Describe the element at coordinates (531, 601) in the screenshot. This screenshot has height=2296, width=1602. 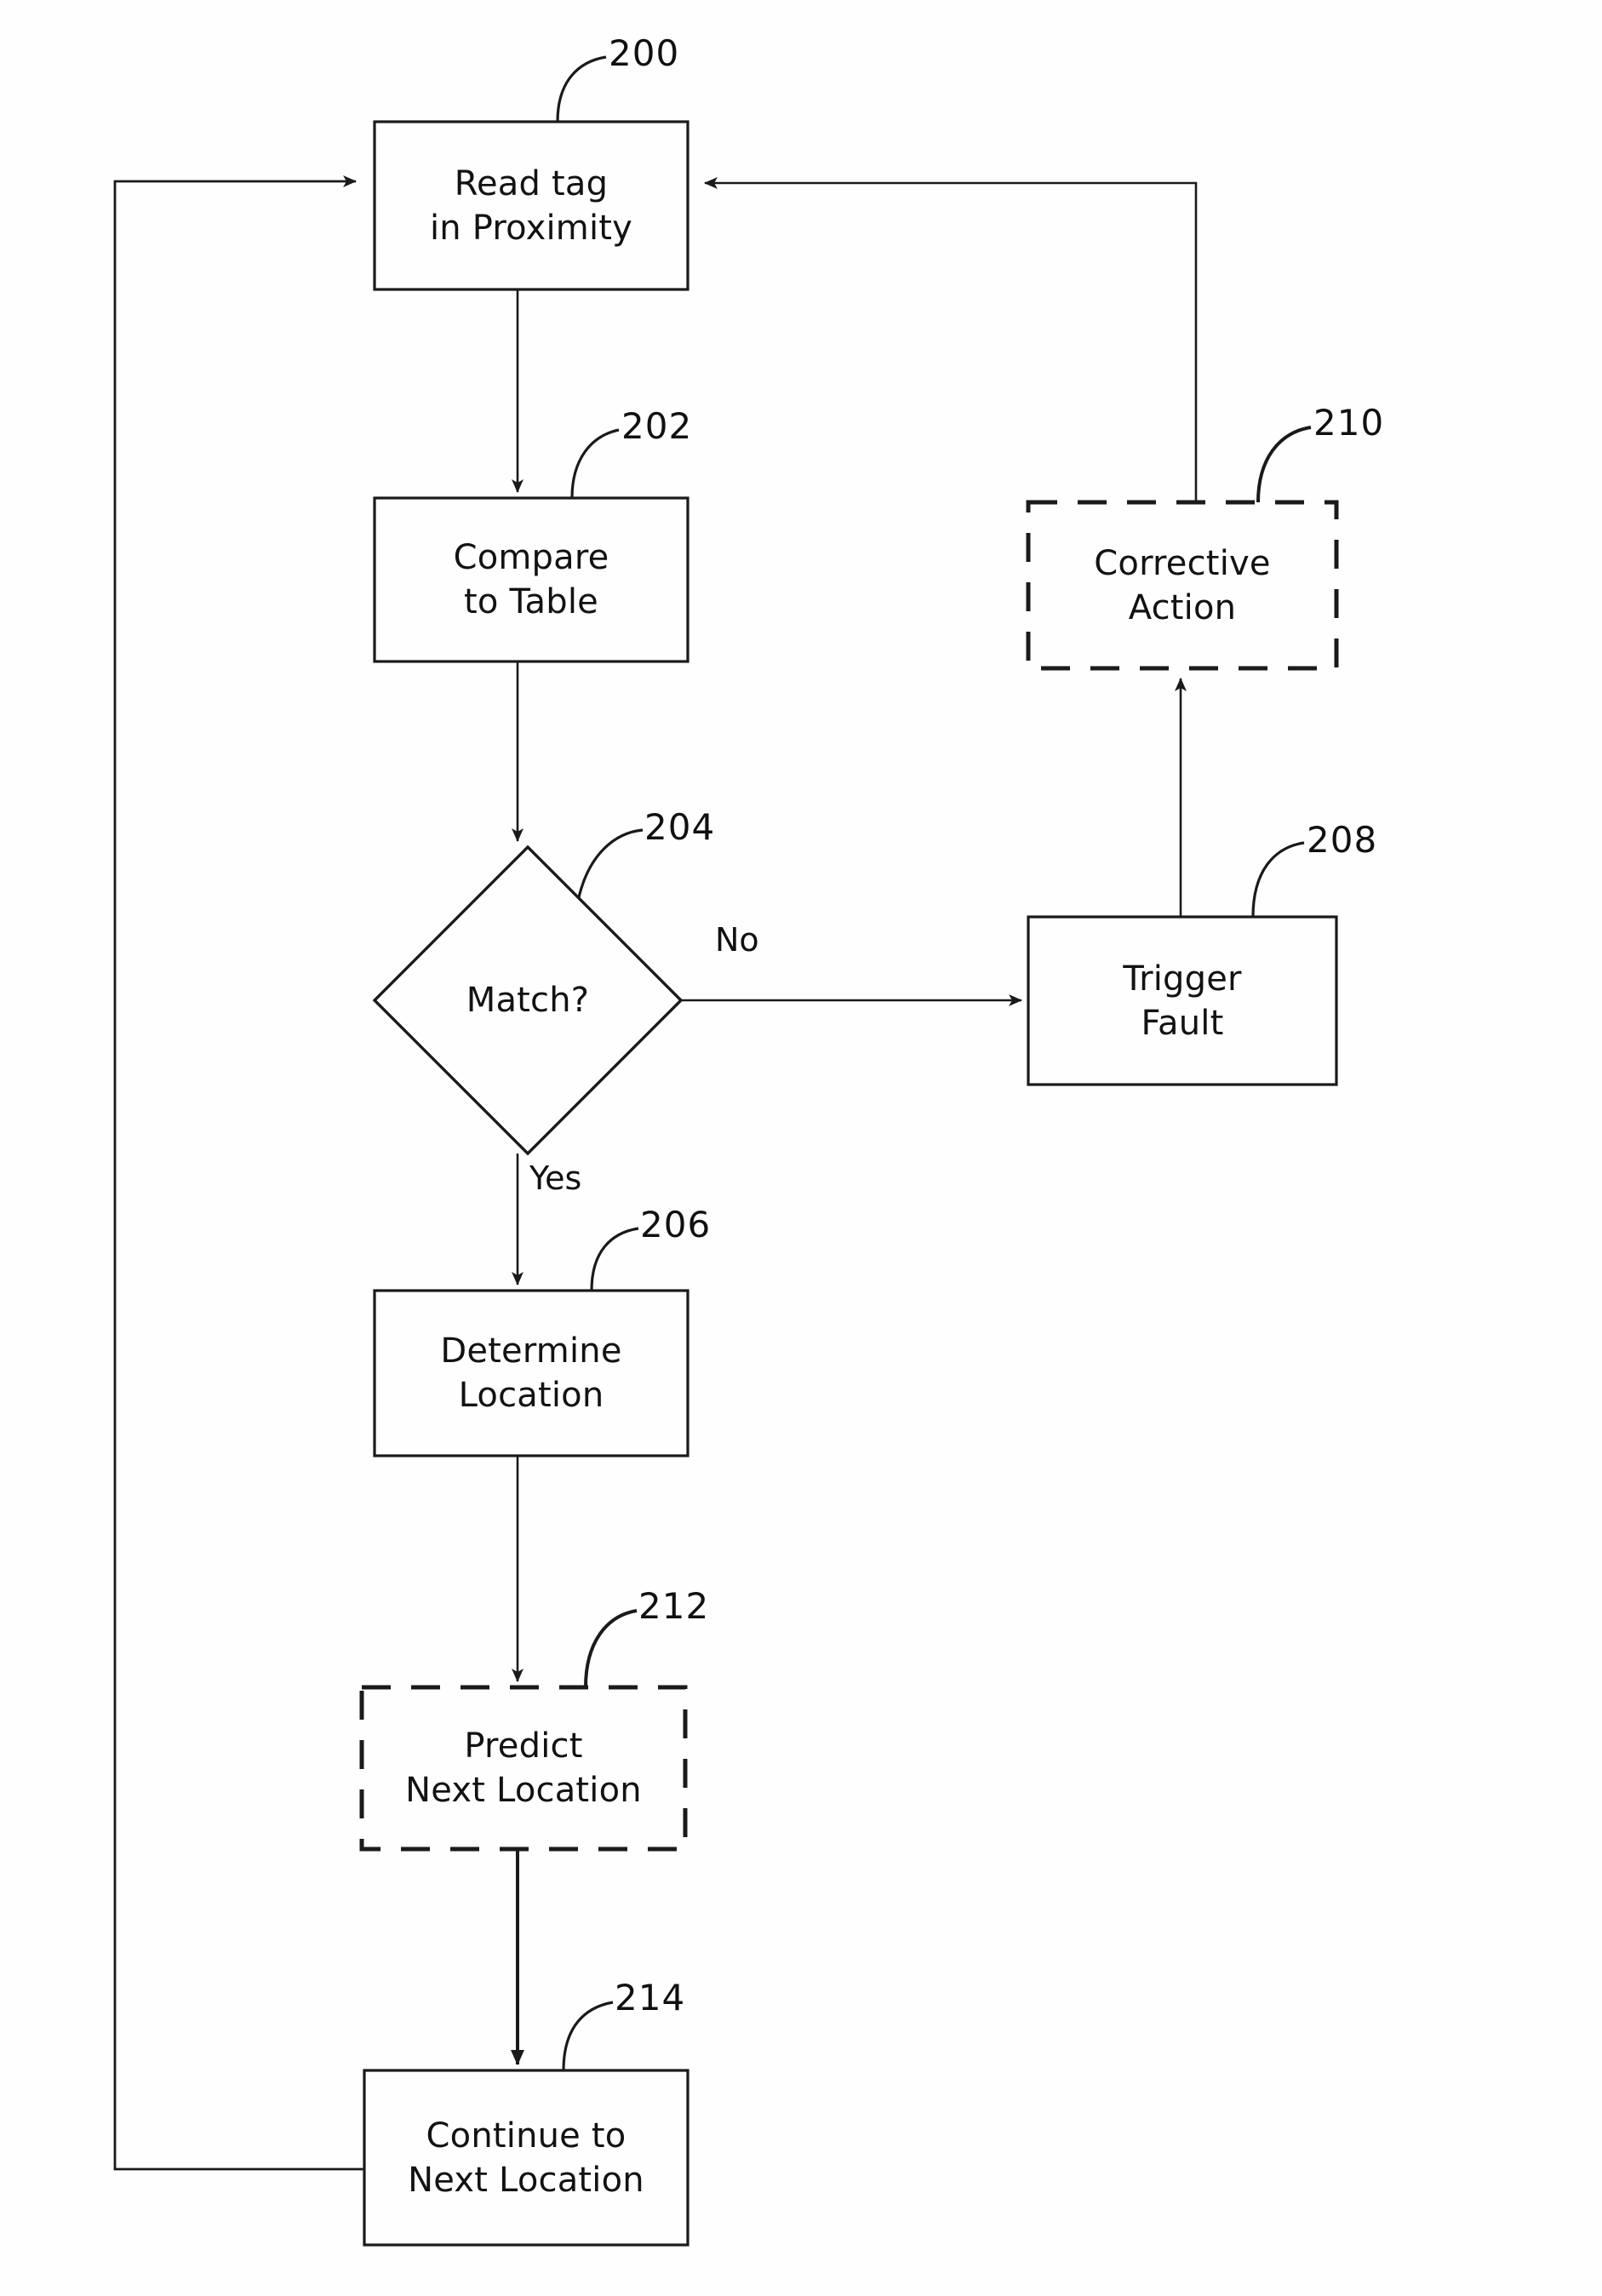
I see `node-202-line2: to Table` at that location.